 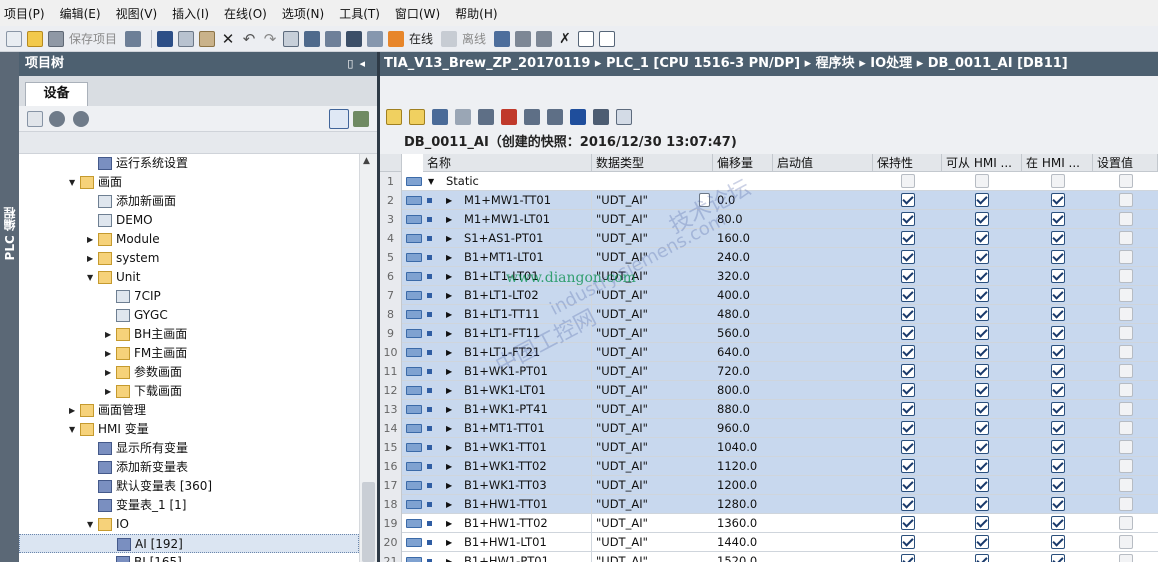 What do you see at coordinates (528, 466) in the screenshot?
I see `member-name: B1+WK1-TT02` at bounding box center [528, 466].